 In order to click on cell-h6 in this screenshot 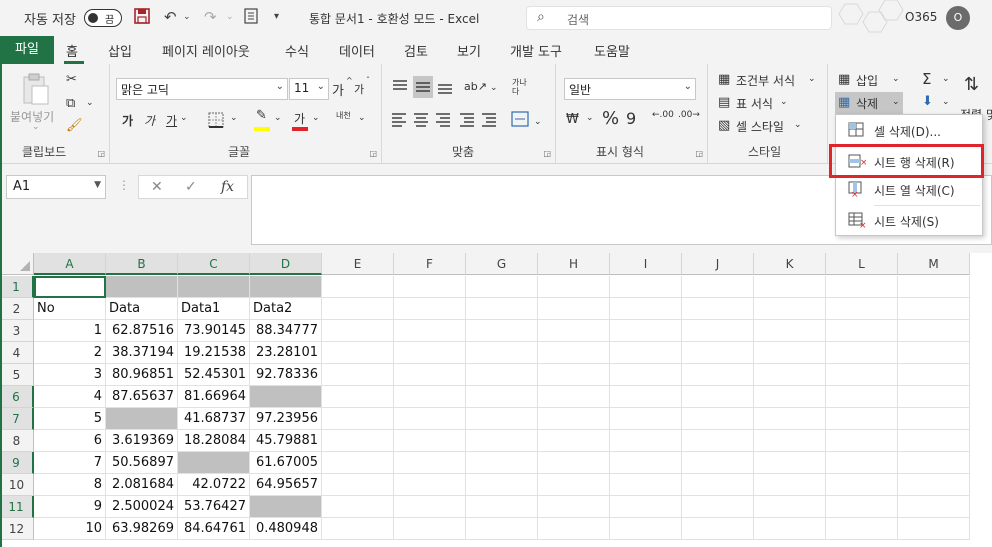, I will do `click(574, 397)`.